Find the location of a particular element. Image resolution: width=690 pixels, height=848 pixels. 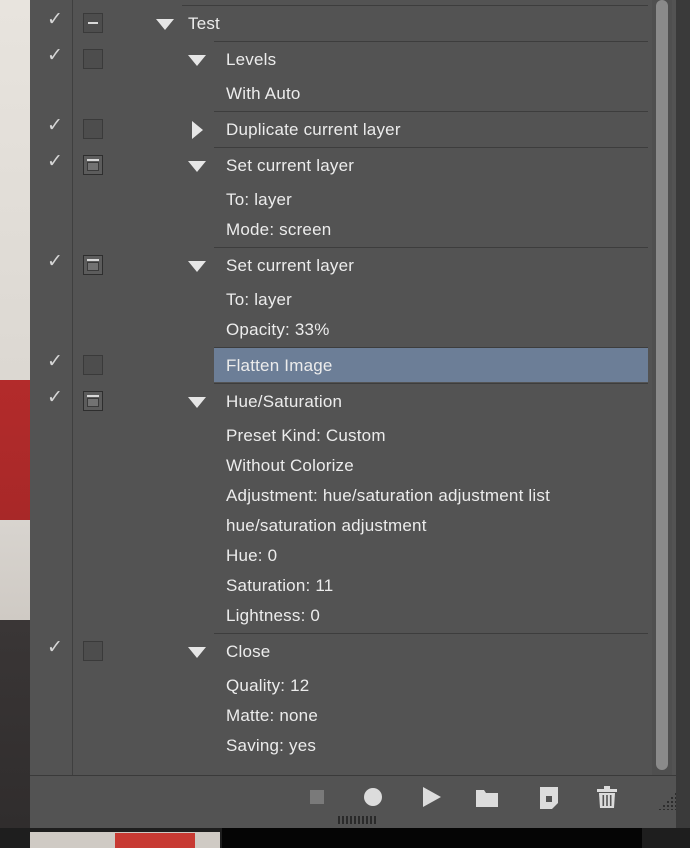

action-name: Test is located at coordinates (204, 24).